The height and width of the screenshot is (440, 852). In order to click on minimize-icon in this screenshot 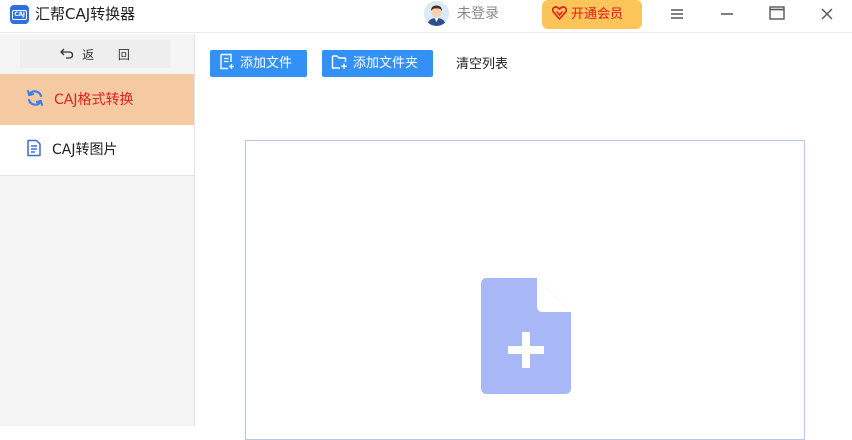, I will do `click(727, 14)`.